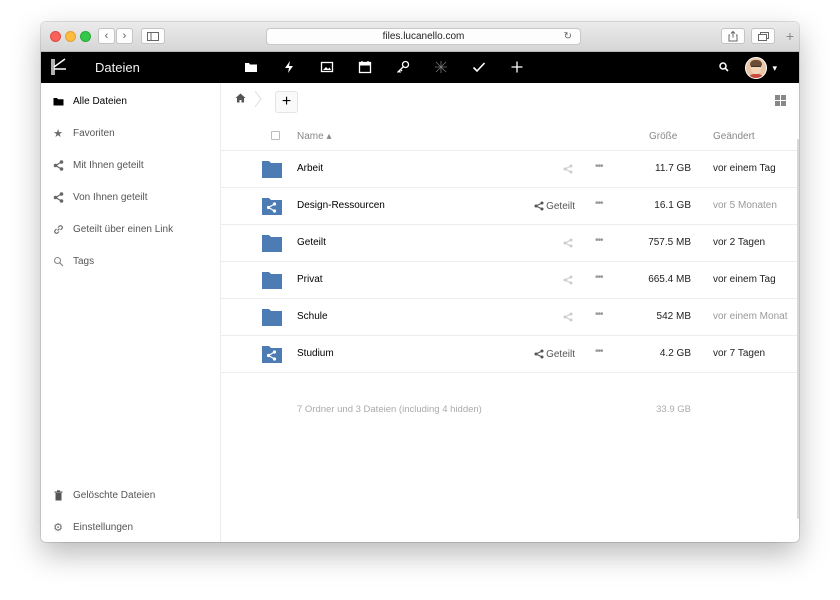 The height and width of the screenshot is (600, 840). Describe the element at coordinates (258, 99) in the screenshot. I see `breadcrumb-separator` at that location.